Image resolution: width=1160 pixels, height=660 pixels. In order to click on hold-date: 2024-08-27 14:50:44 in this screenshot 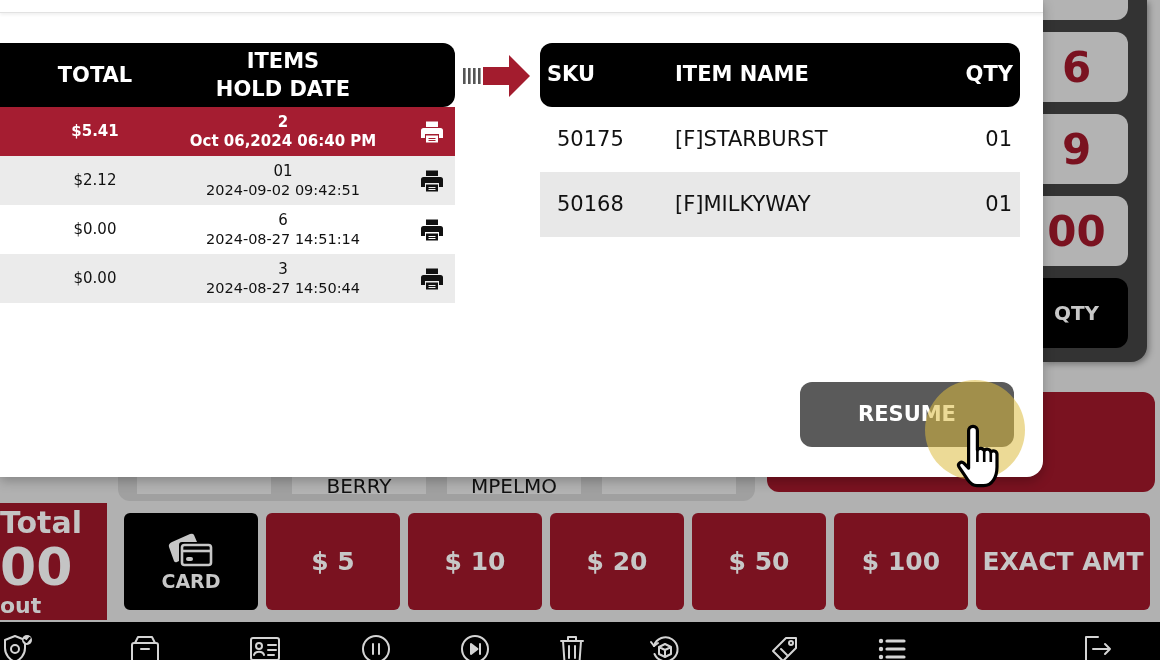, I will do `click(283, 288)`.